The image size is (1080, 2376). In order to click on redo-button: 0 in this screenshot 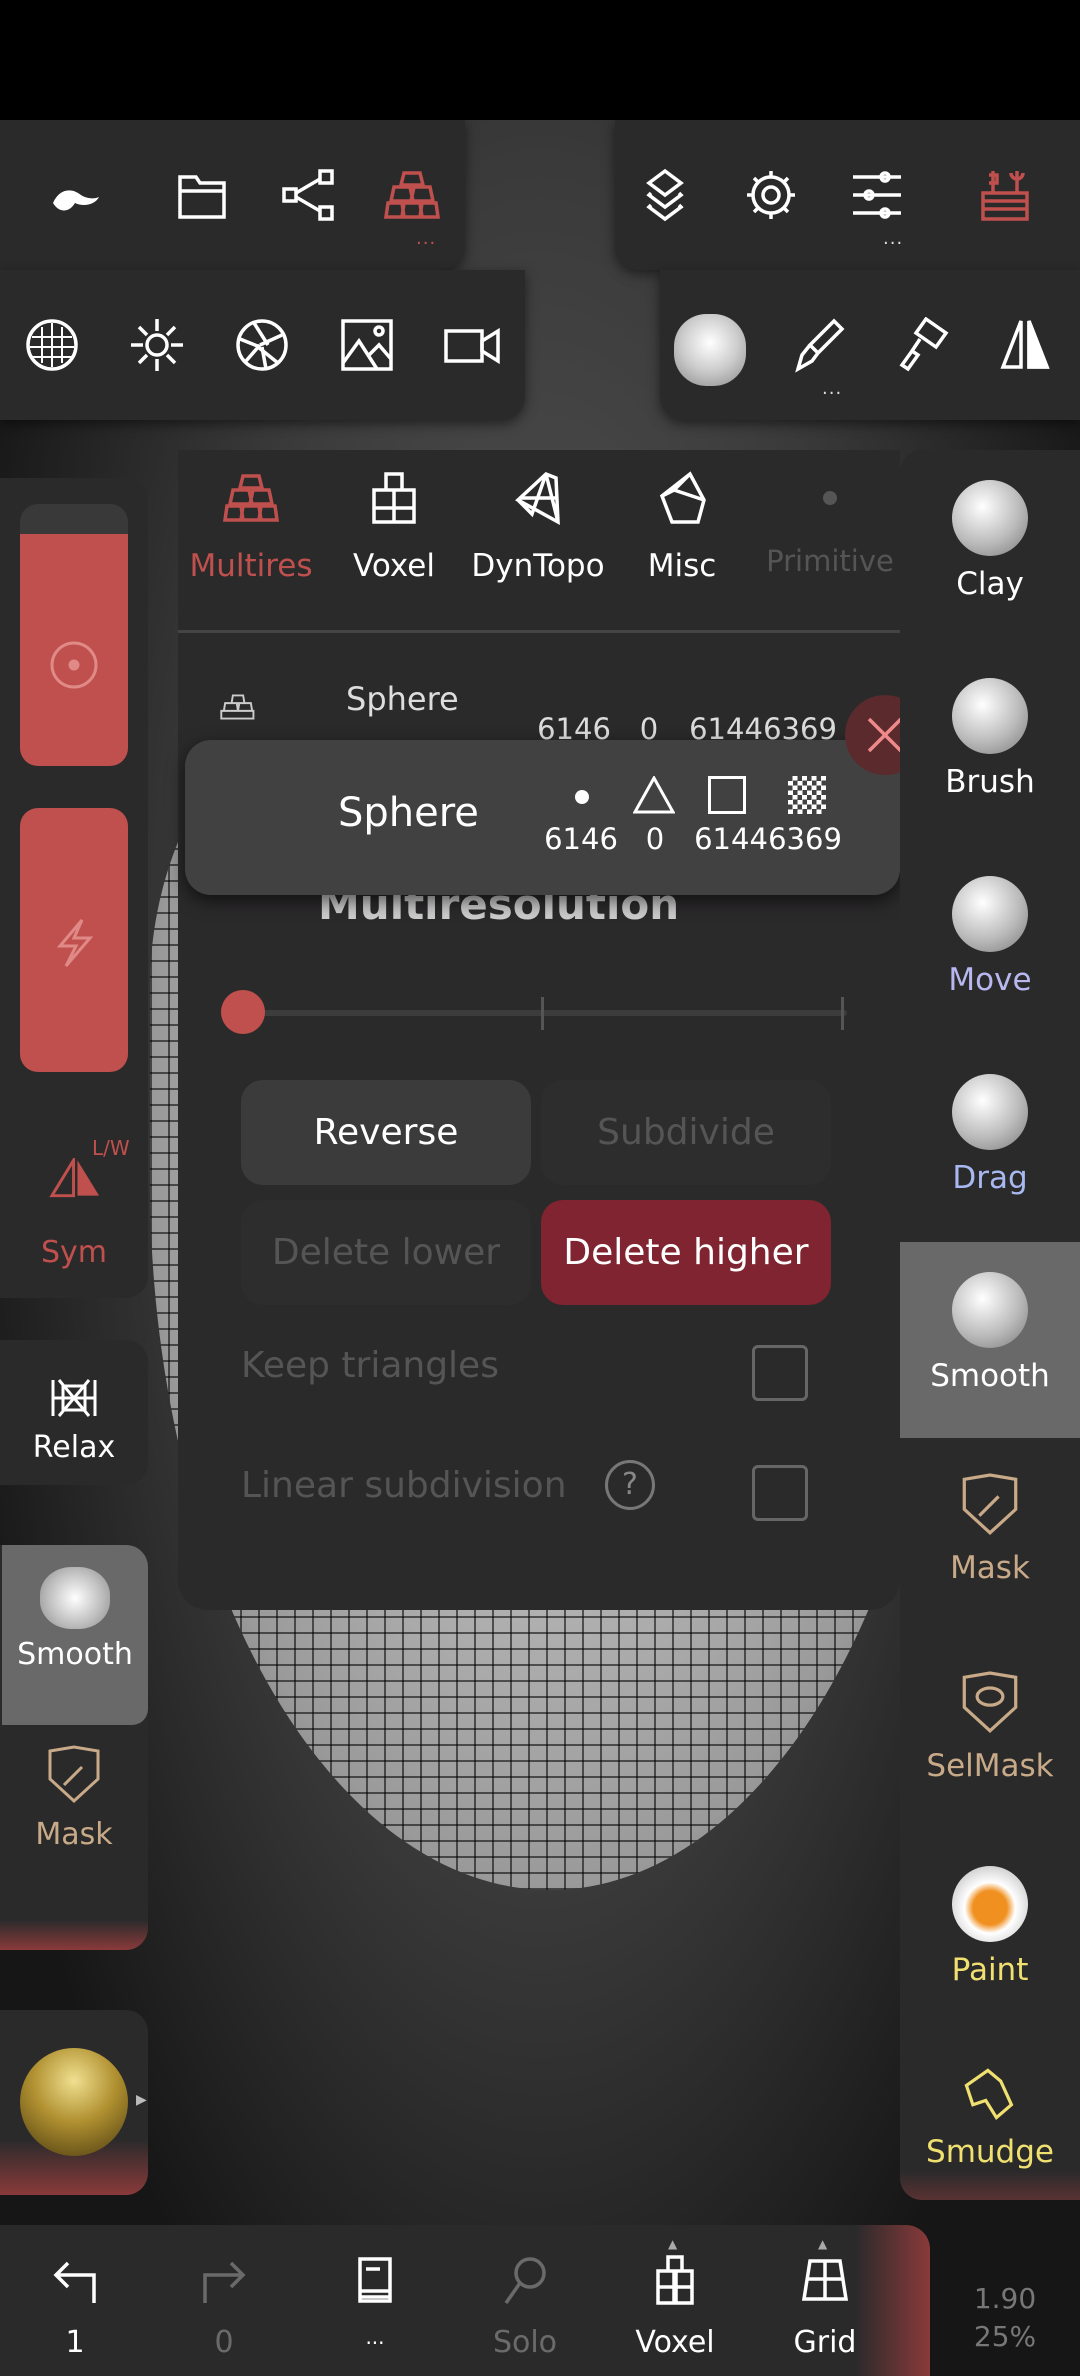, I will do `click(224, 2307)`.